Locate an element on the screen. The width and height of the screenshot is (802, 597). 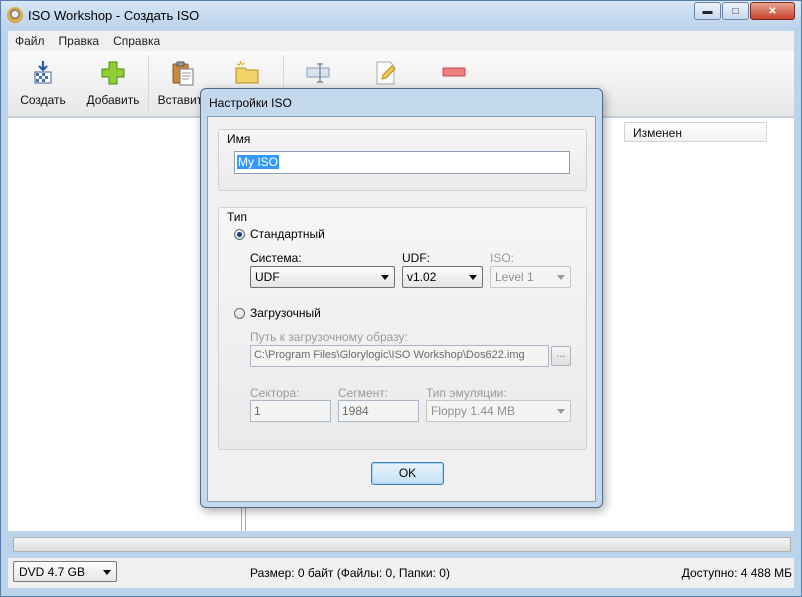
minimize-button: ▬ is located at coordinates (707, 11).